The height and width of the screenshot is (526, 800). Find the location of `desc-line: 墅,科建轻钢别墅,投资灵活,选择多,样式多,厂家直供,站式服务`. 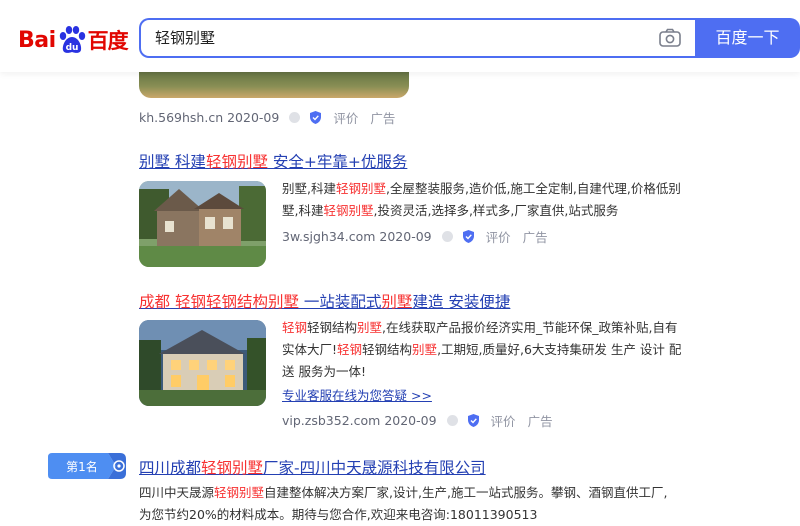

desc-line: 墅,科建轻钢别墅,投资灵活,选择多,样式多,厂家直供,站式服务 is located at coordinates (492, 211).